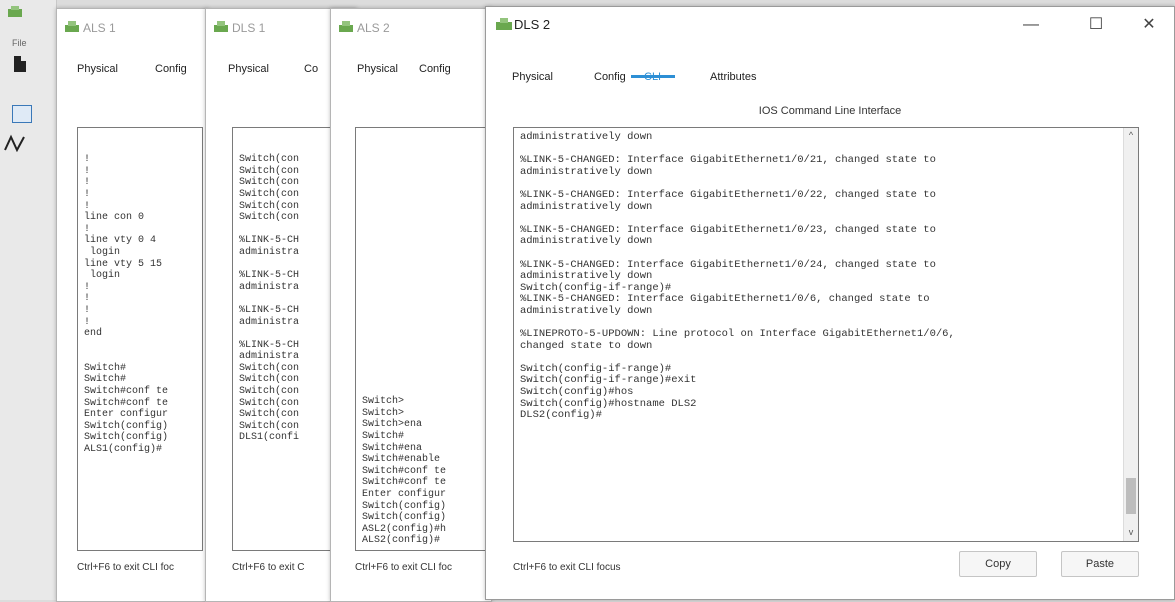 Image resolution: width=1175 pixels, height=602 pixels. What do you see at coordinates (653, 76) in the screenshot?
I see `active-tab-indicator` at bounding box center [653, 76].